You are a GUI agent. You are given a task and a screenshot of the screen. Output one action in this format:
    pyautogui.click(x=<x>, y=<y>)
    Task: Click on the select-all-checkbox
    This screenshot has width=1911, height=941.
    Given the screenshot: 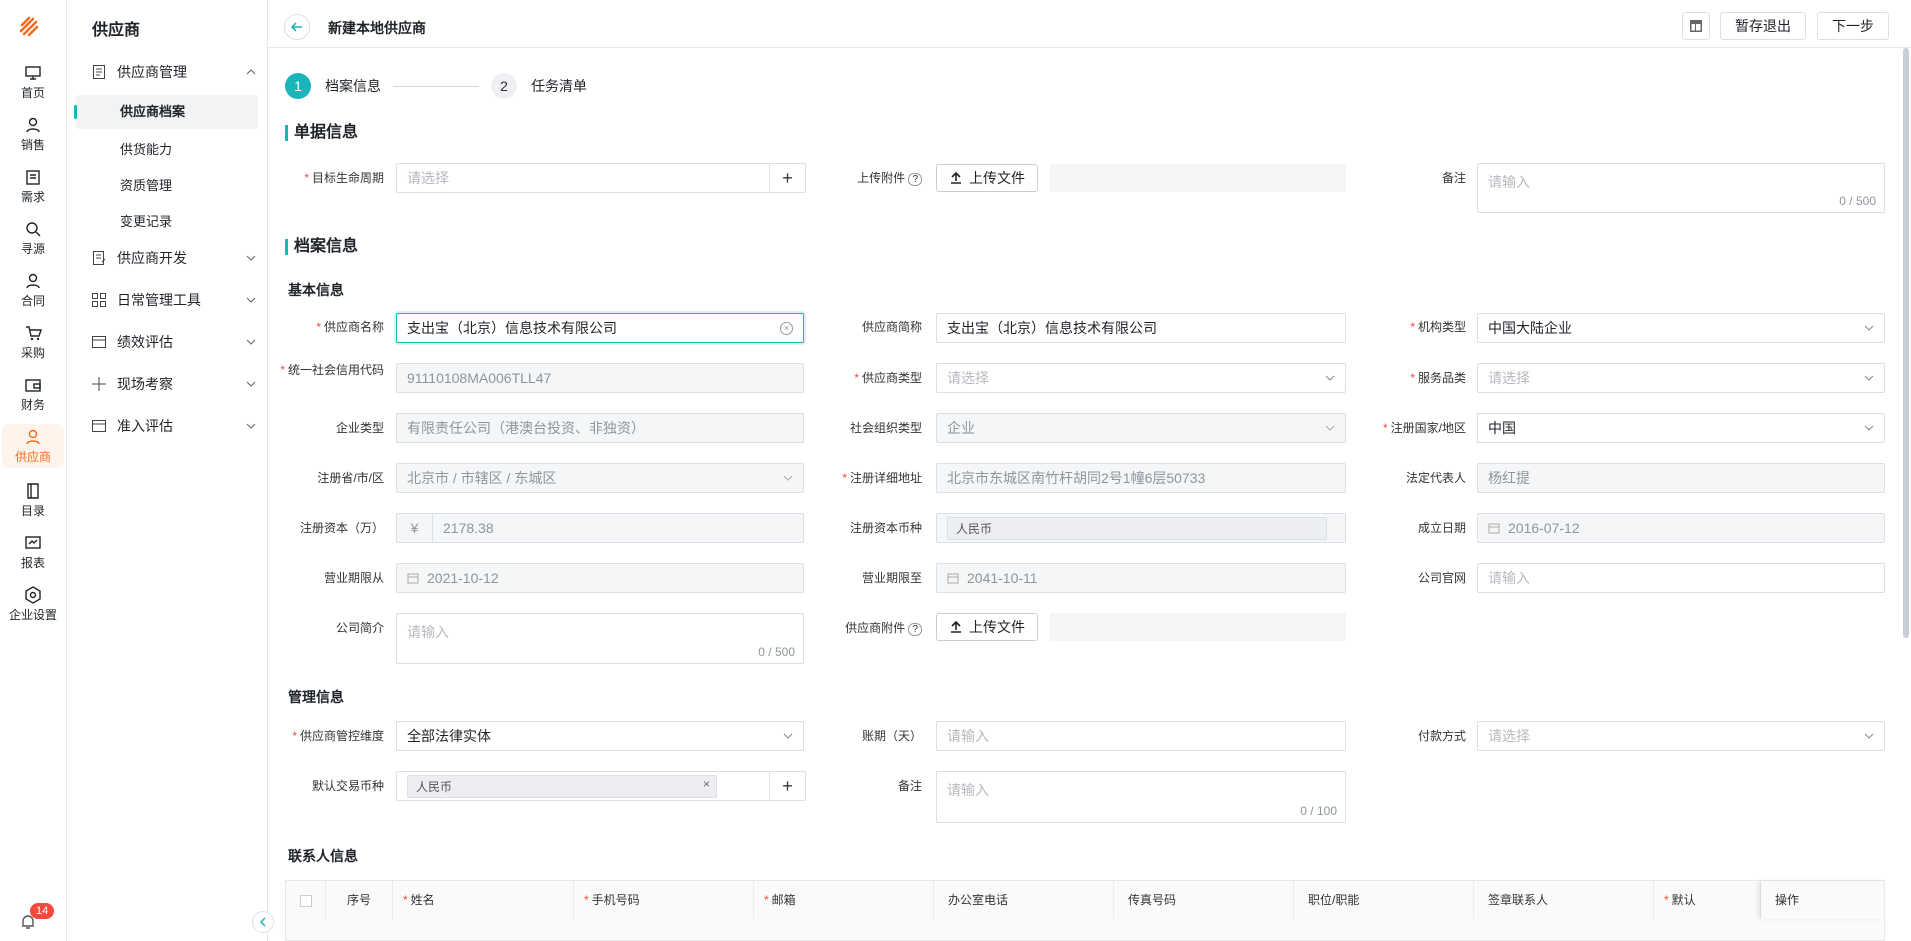 What is the action you would take?
    pyautogui.click(x=306, y=900)
    